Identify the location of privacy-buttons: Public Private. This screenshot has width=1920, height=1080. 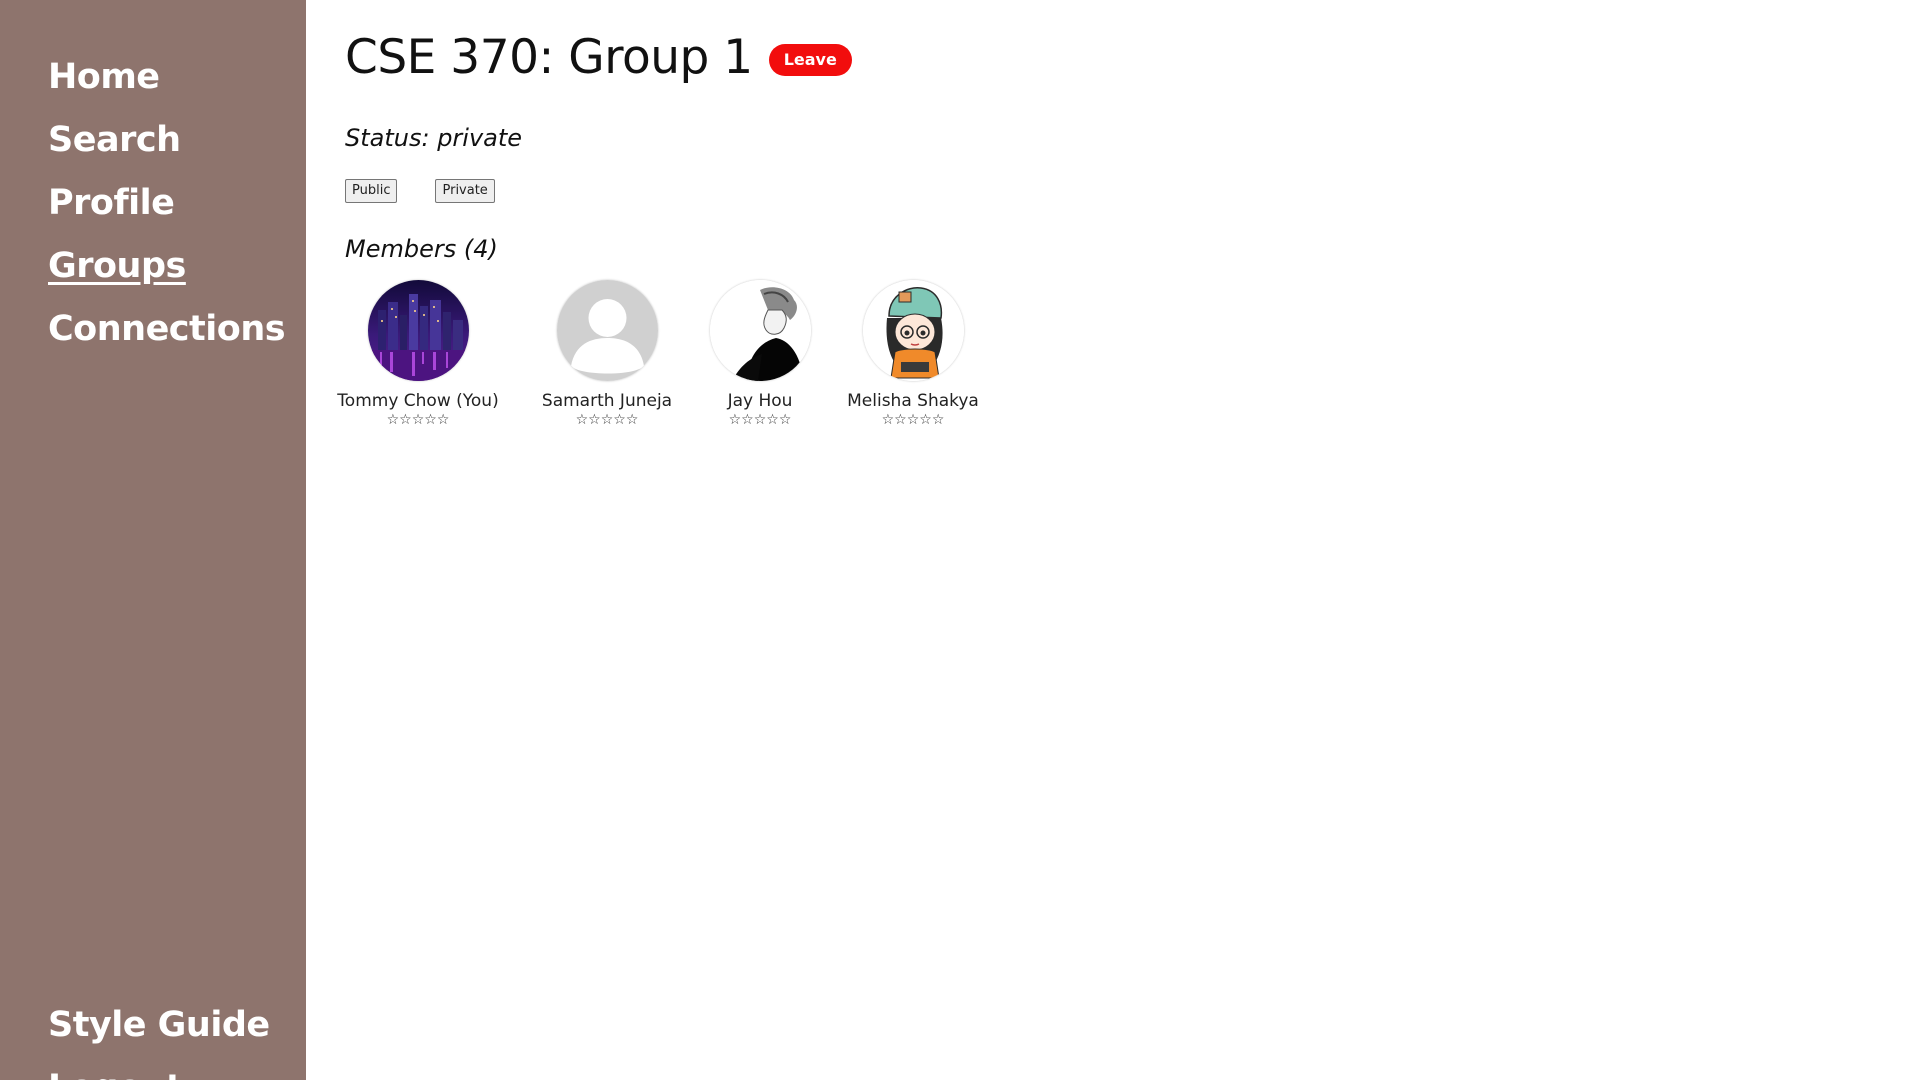
(420, 191).